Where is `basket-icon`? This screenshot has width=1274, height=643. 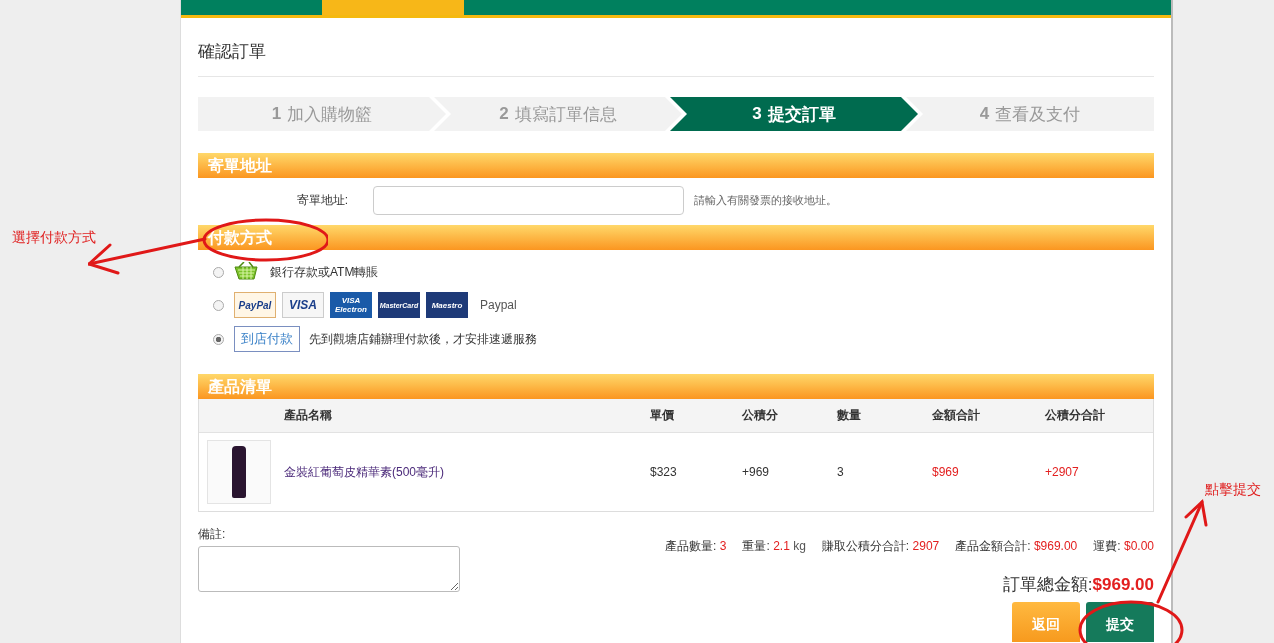
basket-icon is located at coordinates (246, 272).